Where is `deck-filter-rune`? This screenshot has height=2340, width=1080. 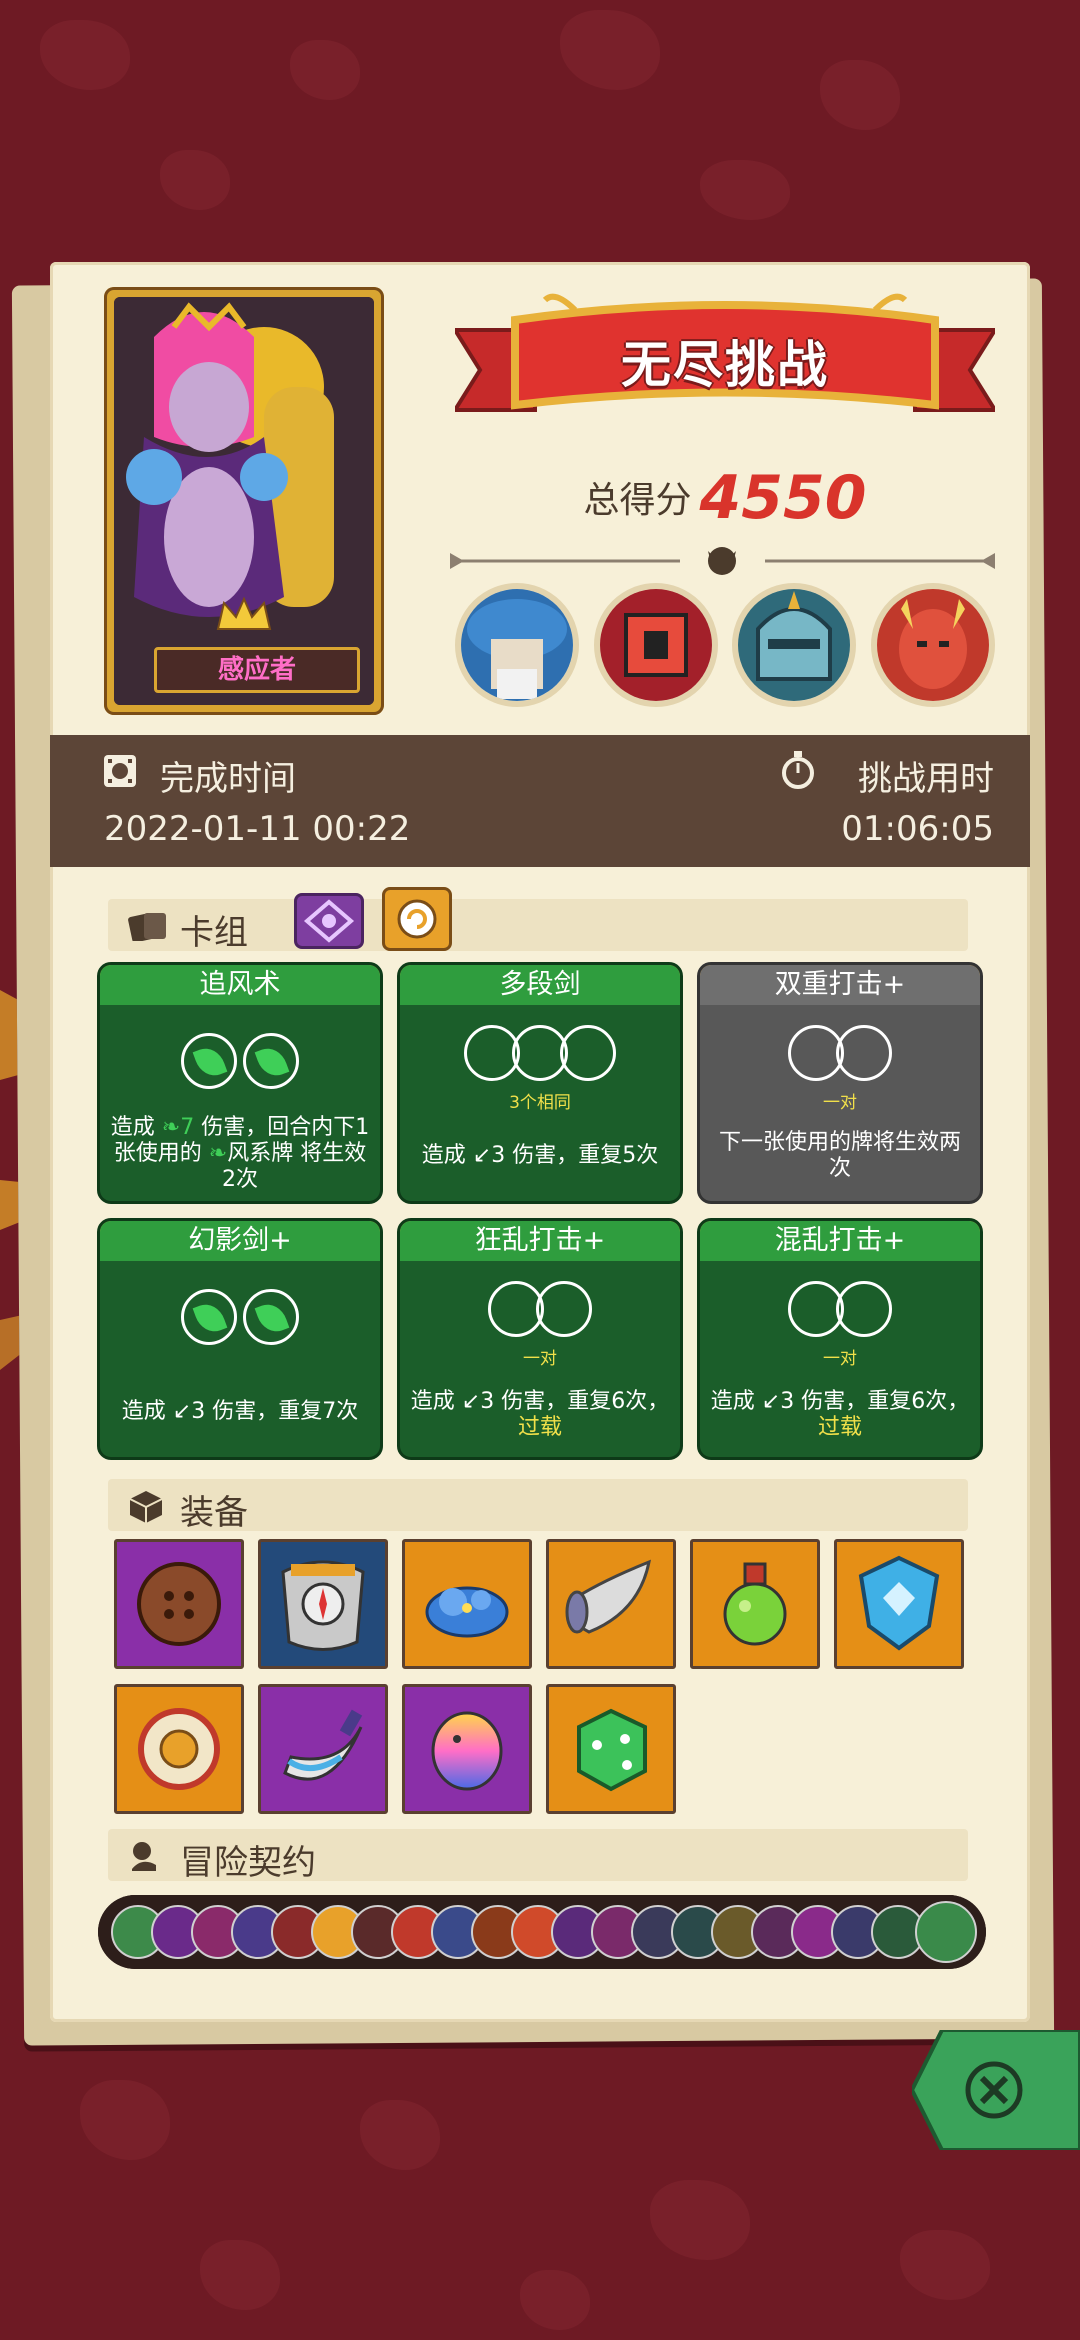 deck-filter-rune is located at coordinates (329, 921).